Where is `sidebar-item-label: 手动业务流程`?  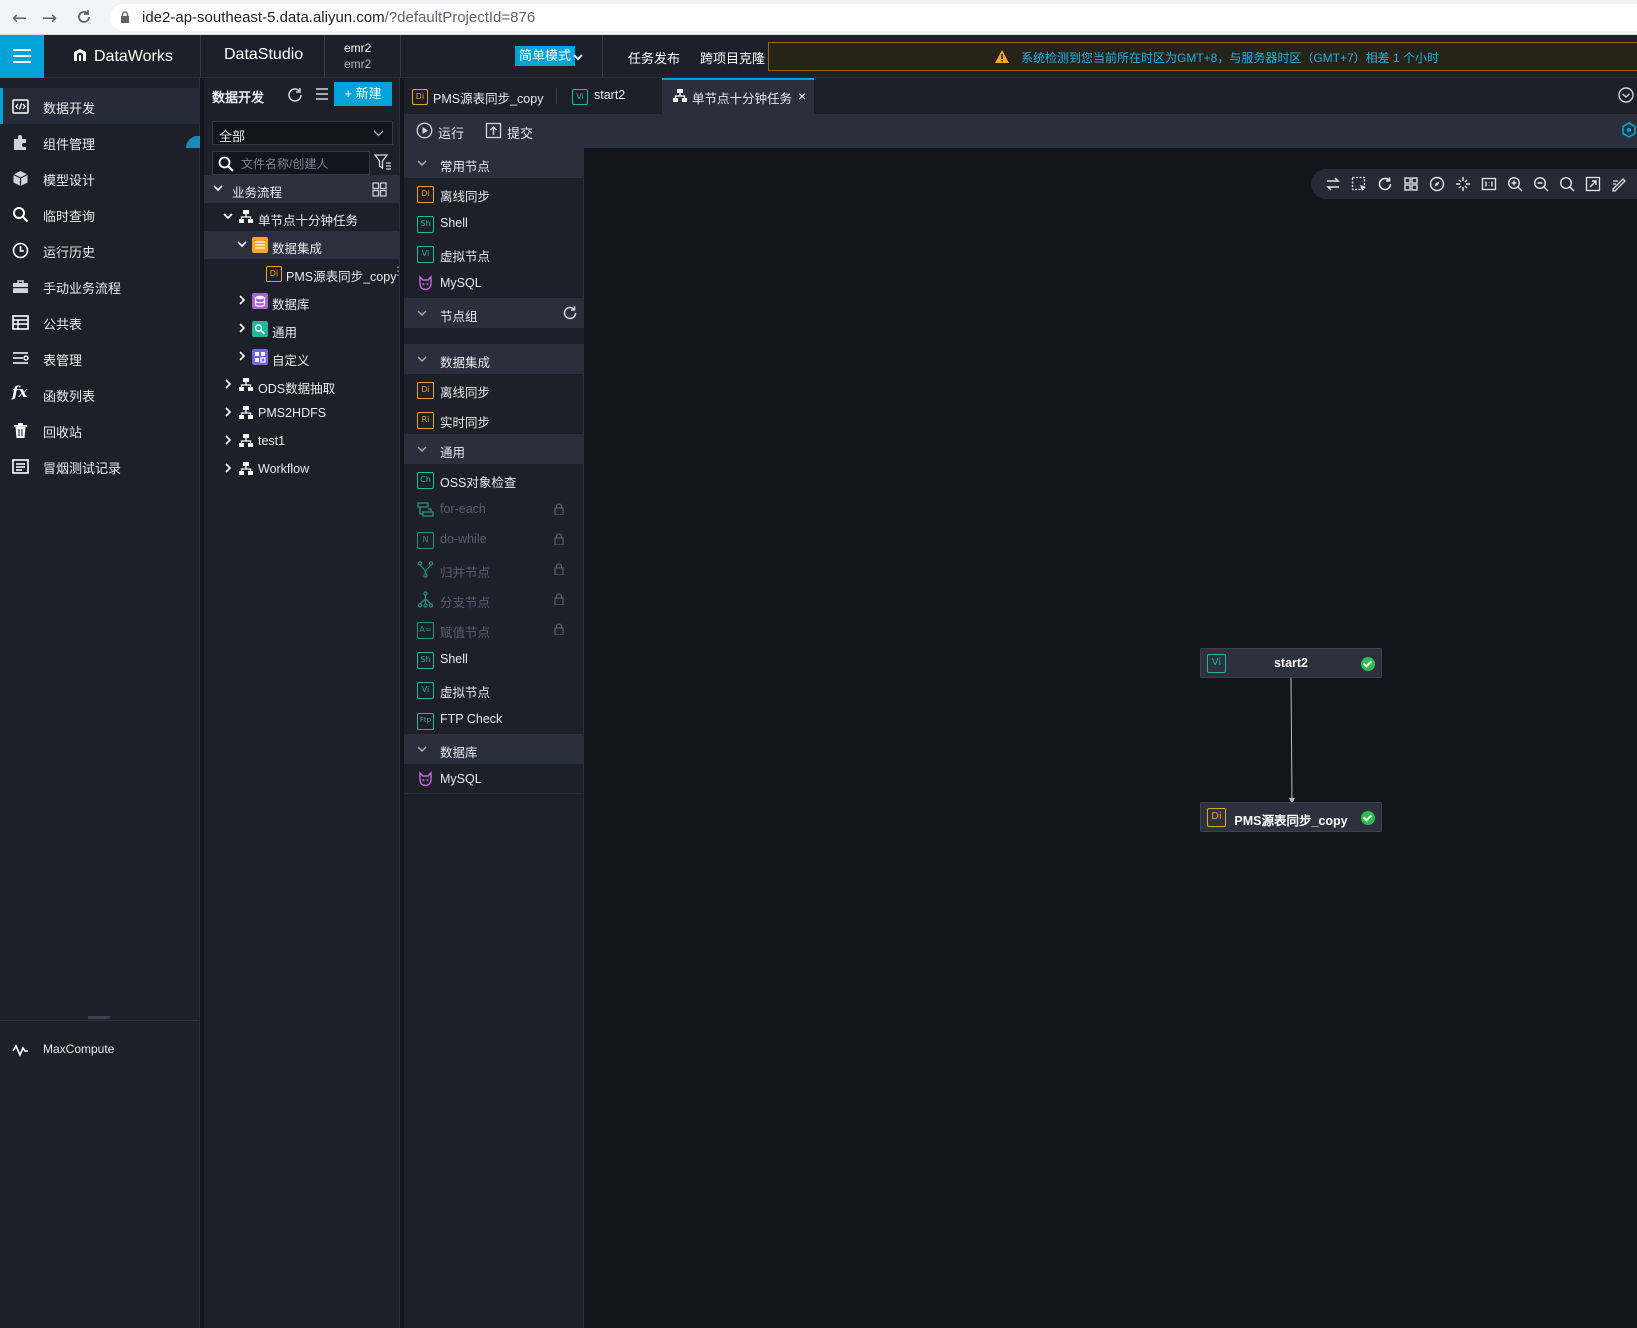 sidebar-item-label: 手动业务流程 is located at coordinates (82, 288).